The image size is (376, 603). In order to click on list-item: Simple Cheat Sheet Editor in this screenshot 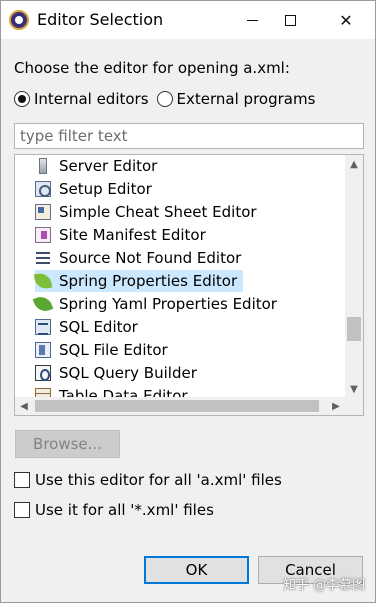, I will do `click(149, 212)`.